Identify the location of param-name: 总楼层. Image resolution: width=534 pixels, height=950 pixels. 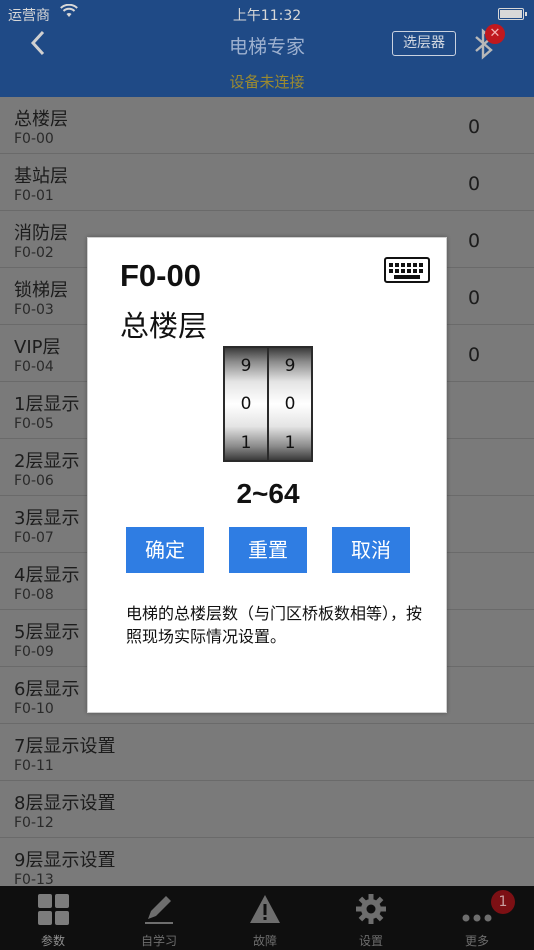
(41, 119).